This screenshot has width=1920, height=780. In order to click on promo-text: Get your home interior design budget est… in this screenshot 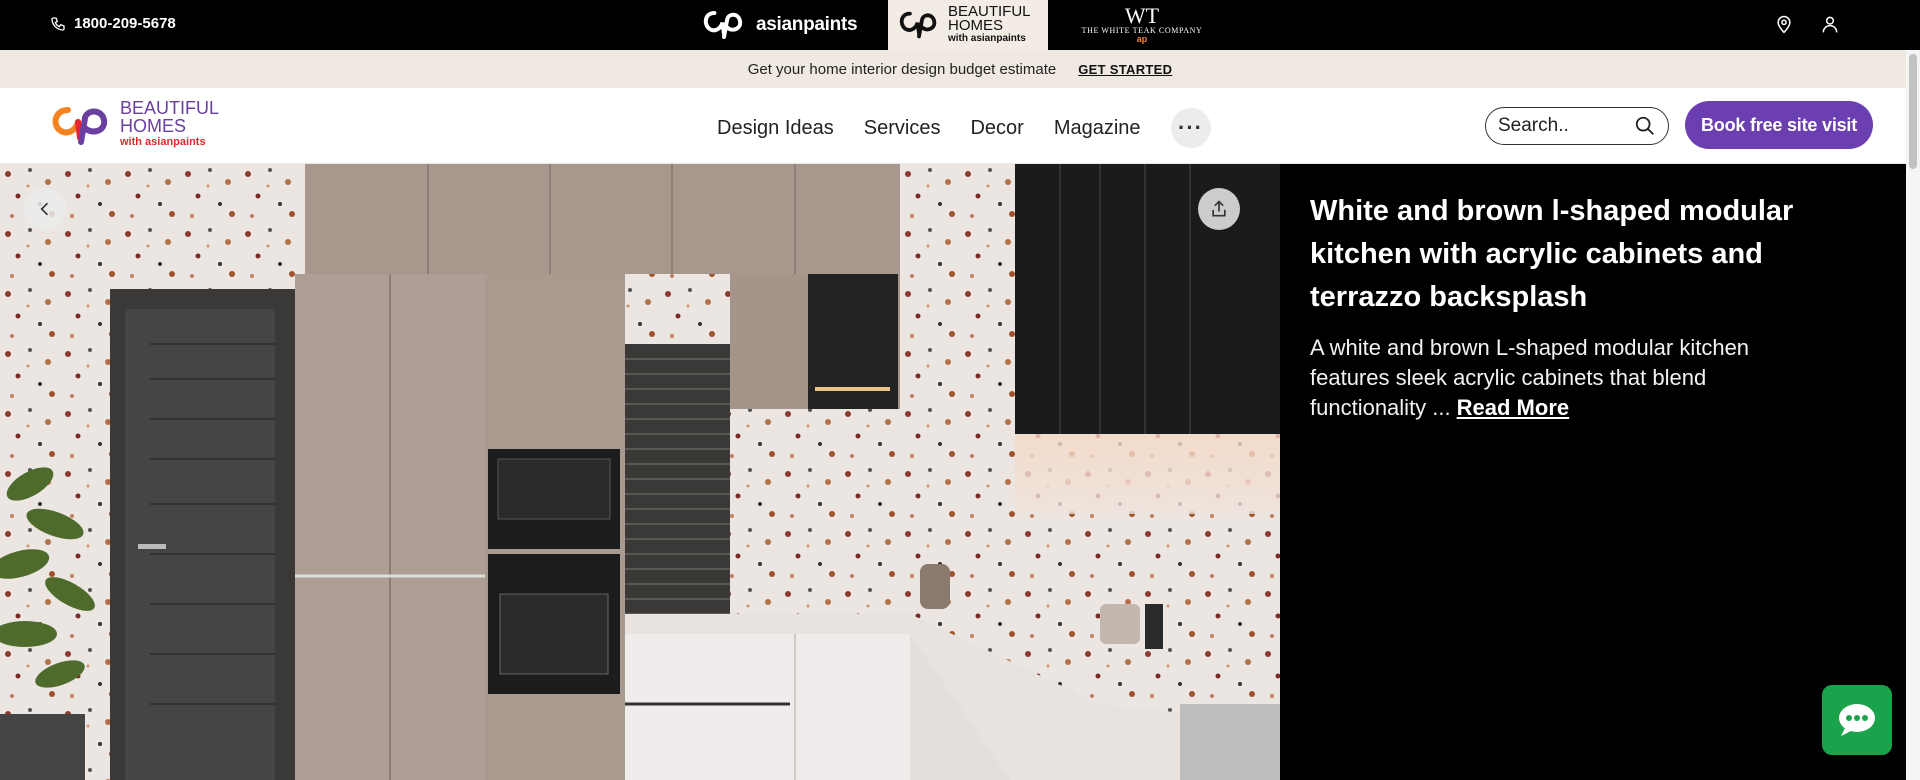, I will do `click(902, 69)`.